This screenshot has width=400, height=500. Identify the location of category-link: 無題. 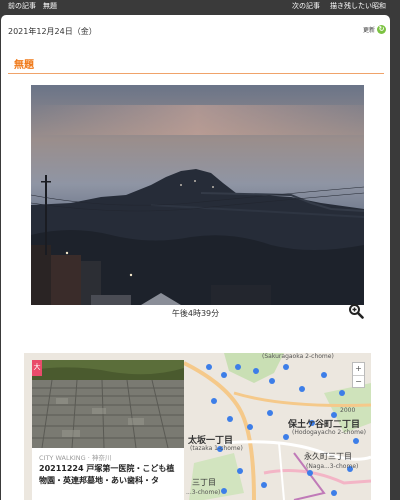
(50, 6).